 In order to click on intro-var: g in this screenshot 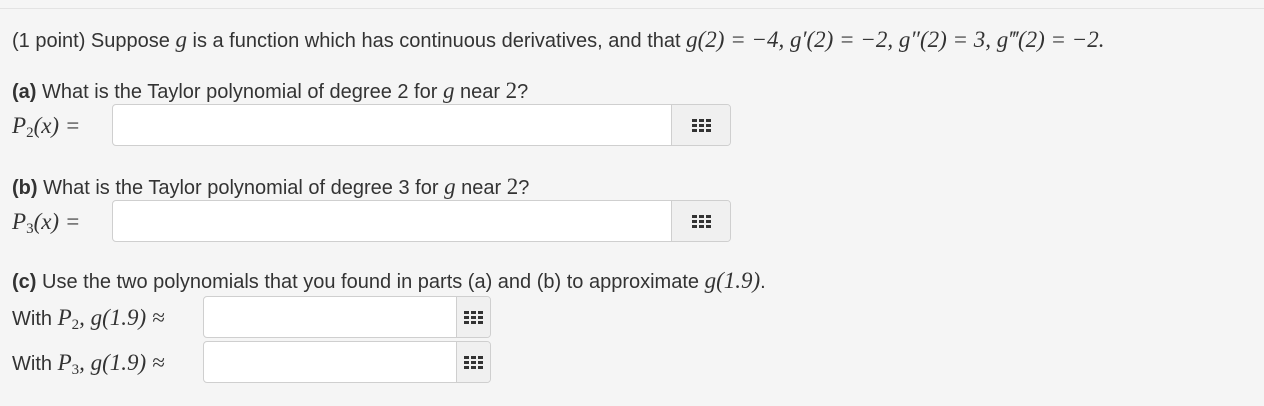, I will do `click(181, 39)`.